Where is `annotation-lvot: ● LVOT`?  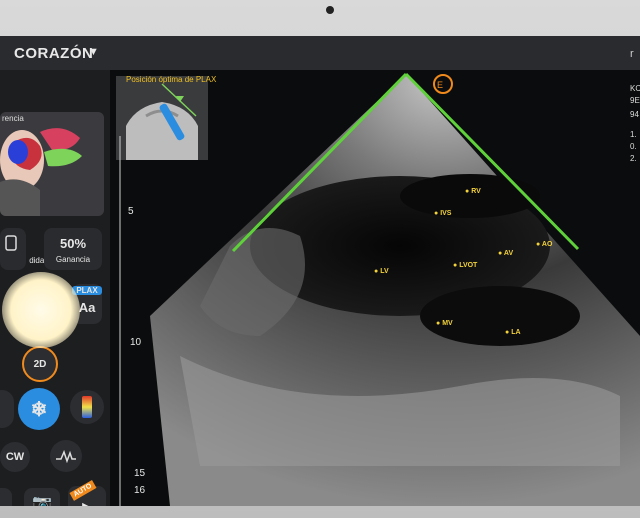 annotation-lvot: ● LVOT is located at coordinates (465, 265).